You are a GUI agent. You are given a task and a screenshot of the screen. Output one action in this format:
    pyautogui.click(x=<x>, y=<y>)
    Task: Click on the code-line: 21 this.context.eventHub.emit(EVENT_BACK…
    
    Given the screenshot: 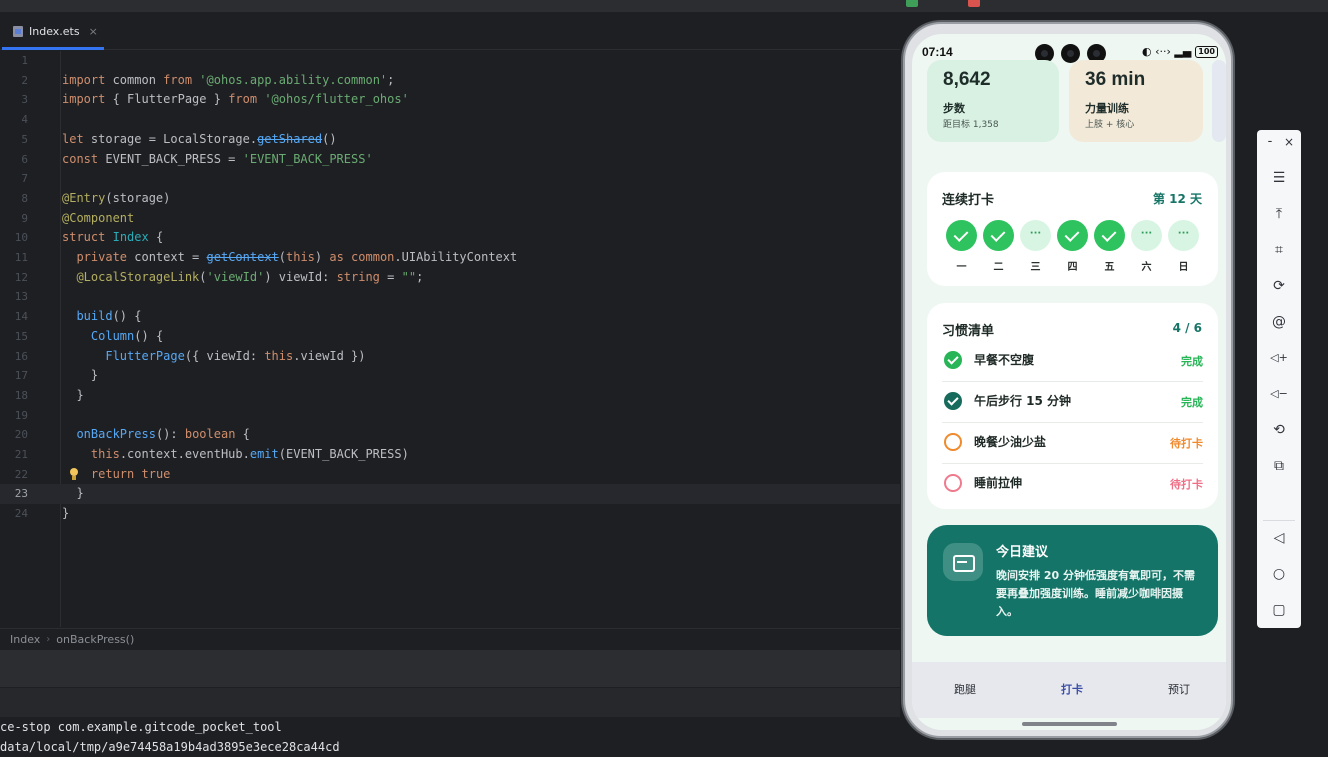 What is the action you would take?
    pyautogui.click(x=450, y=455)
    